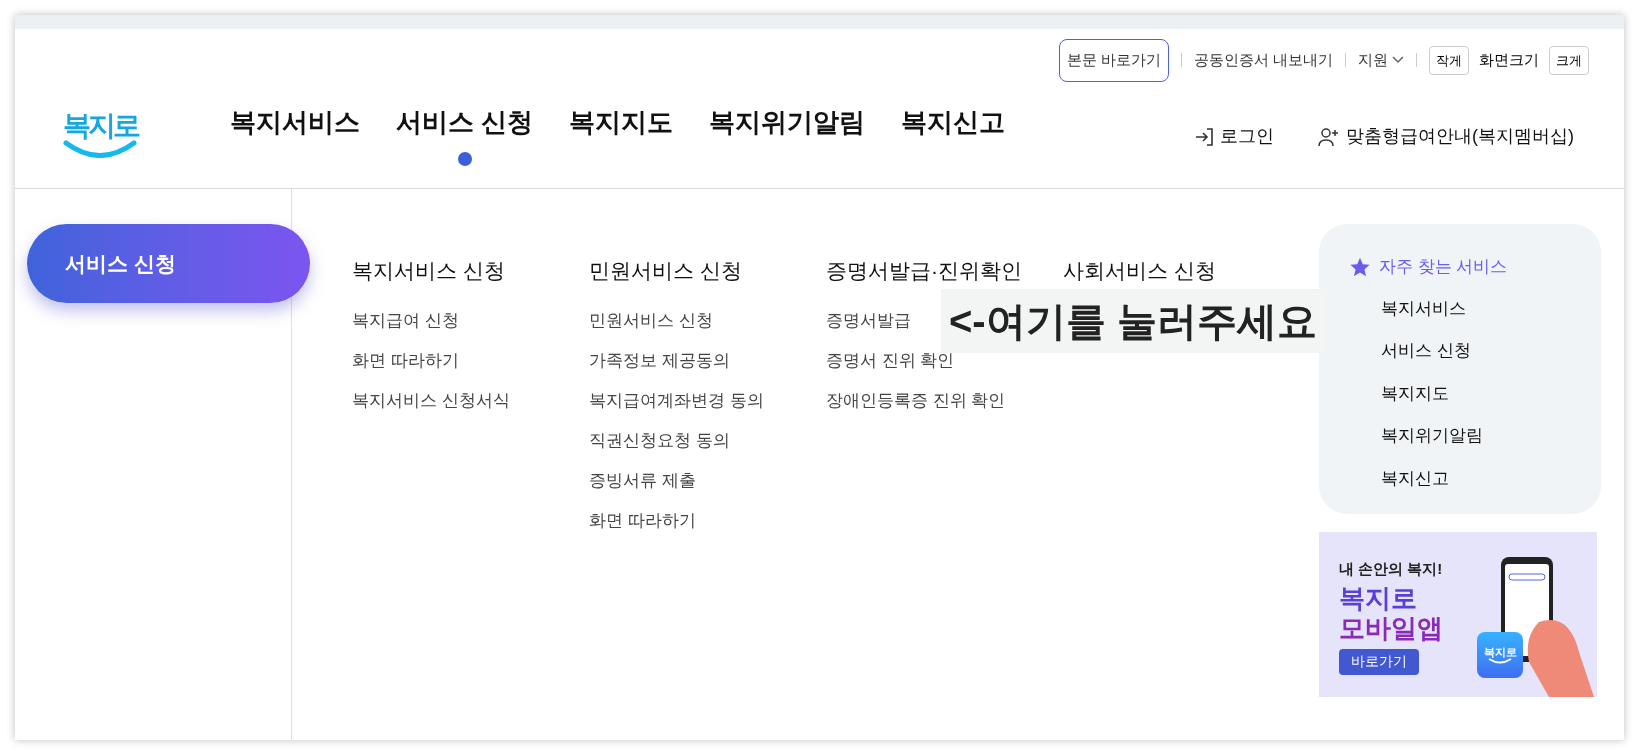 The height and width of the screenshot is (755, 1639). I want to click on nav-tab: 서비스 신청, so click(465, 134).